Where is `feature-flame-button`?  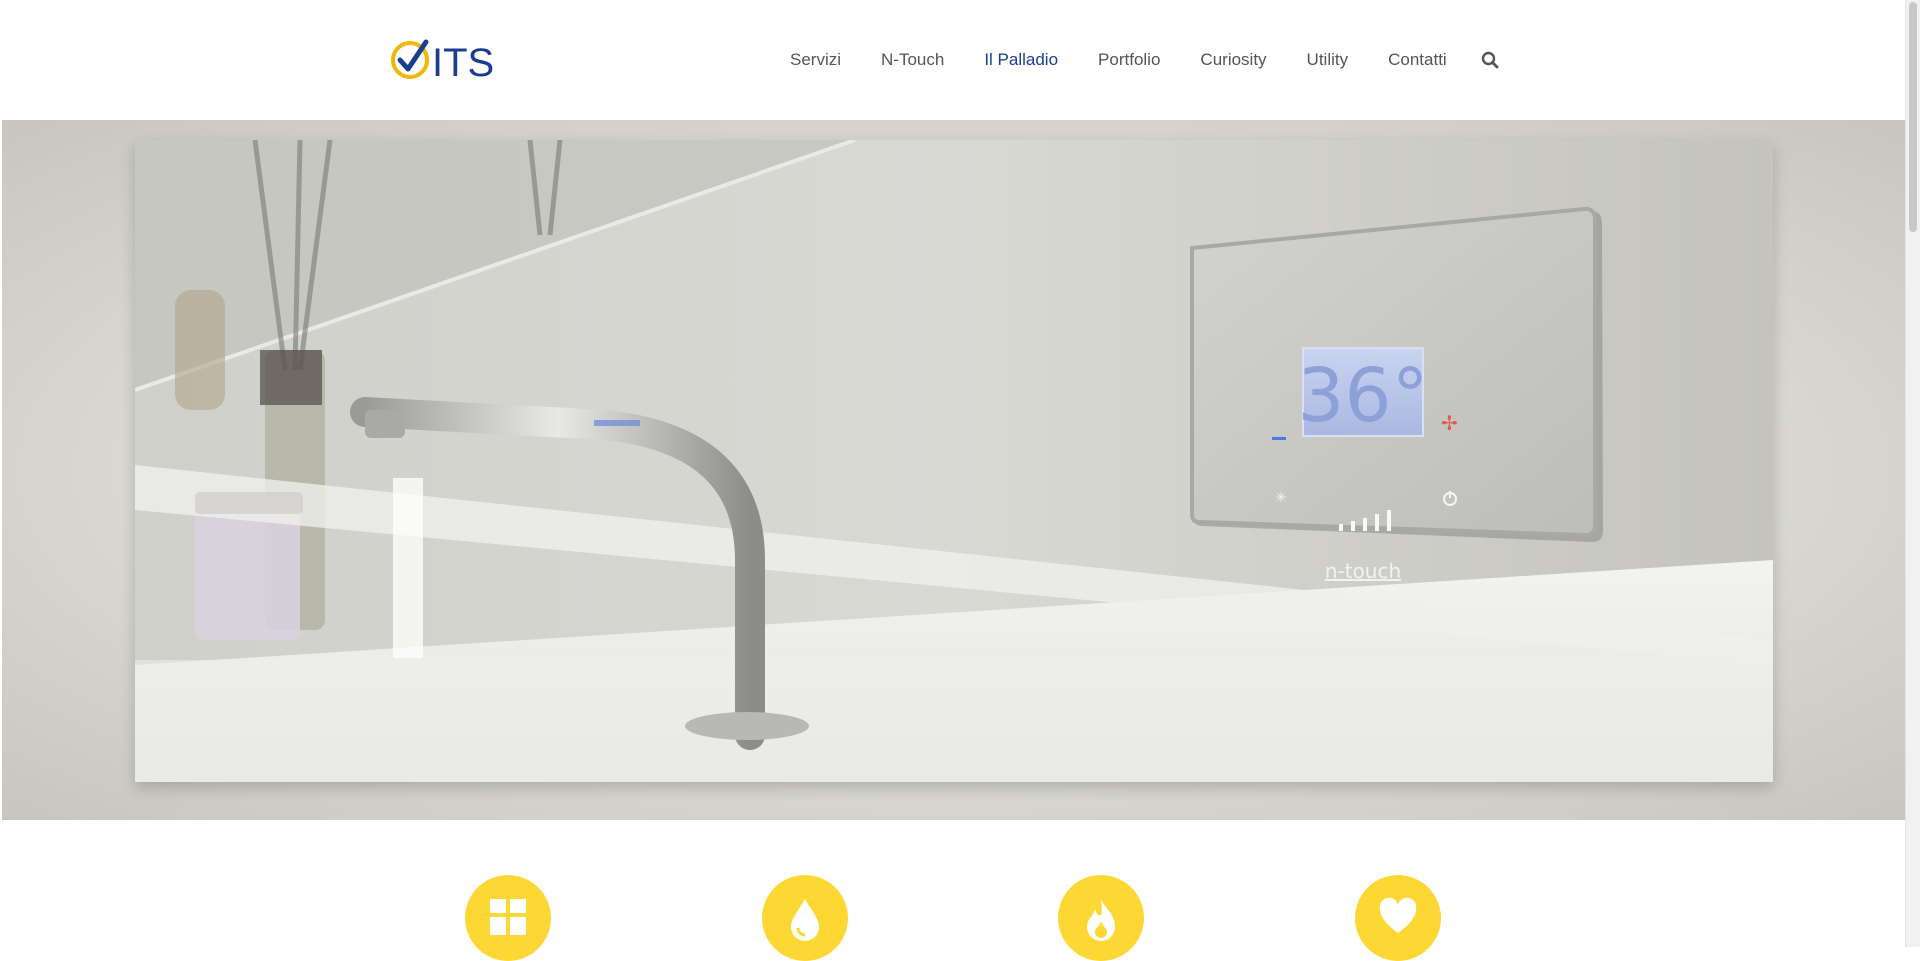
feature-flame-button is located at coordinates (1101, 918).